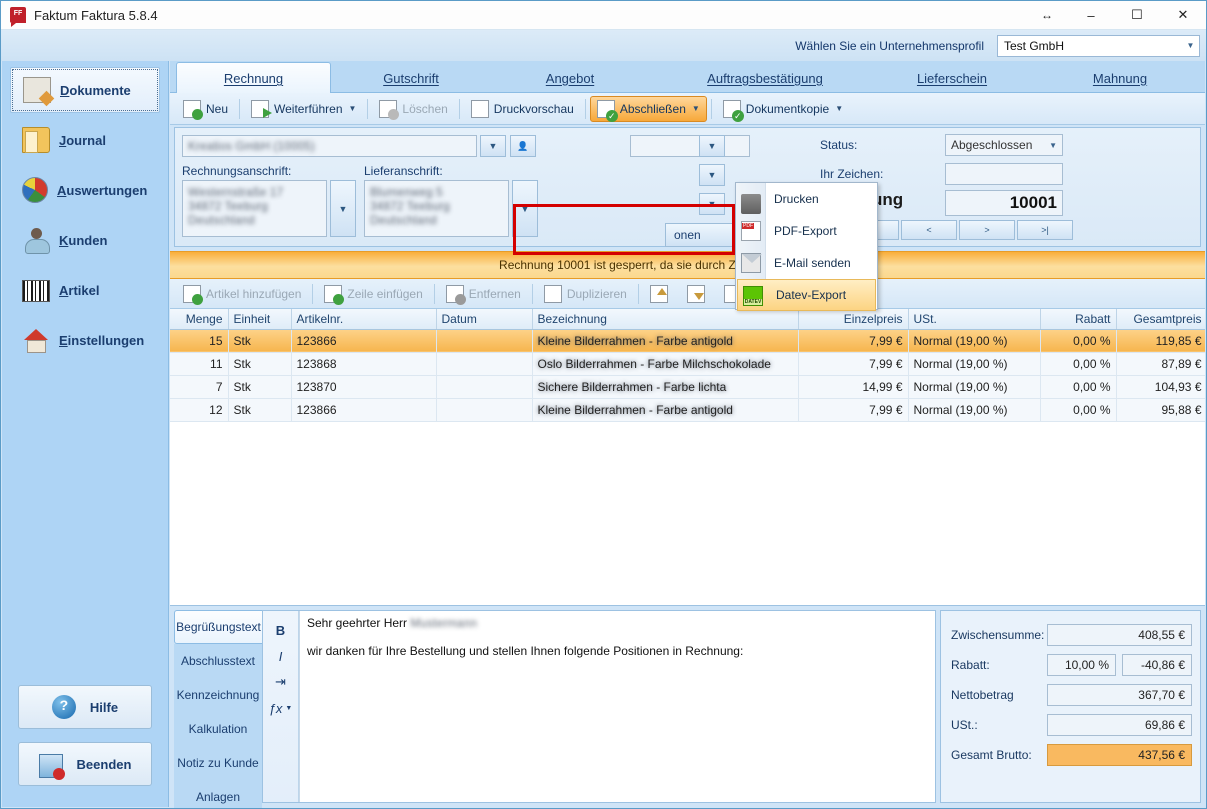  I want to click on exit-button: Beenden, so click(85, 764).